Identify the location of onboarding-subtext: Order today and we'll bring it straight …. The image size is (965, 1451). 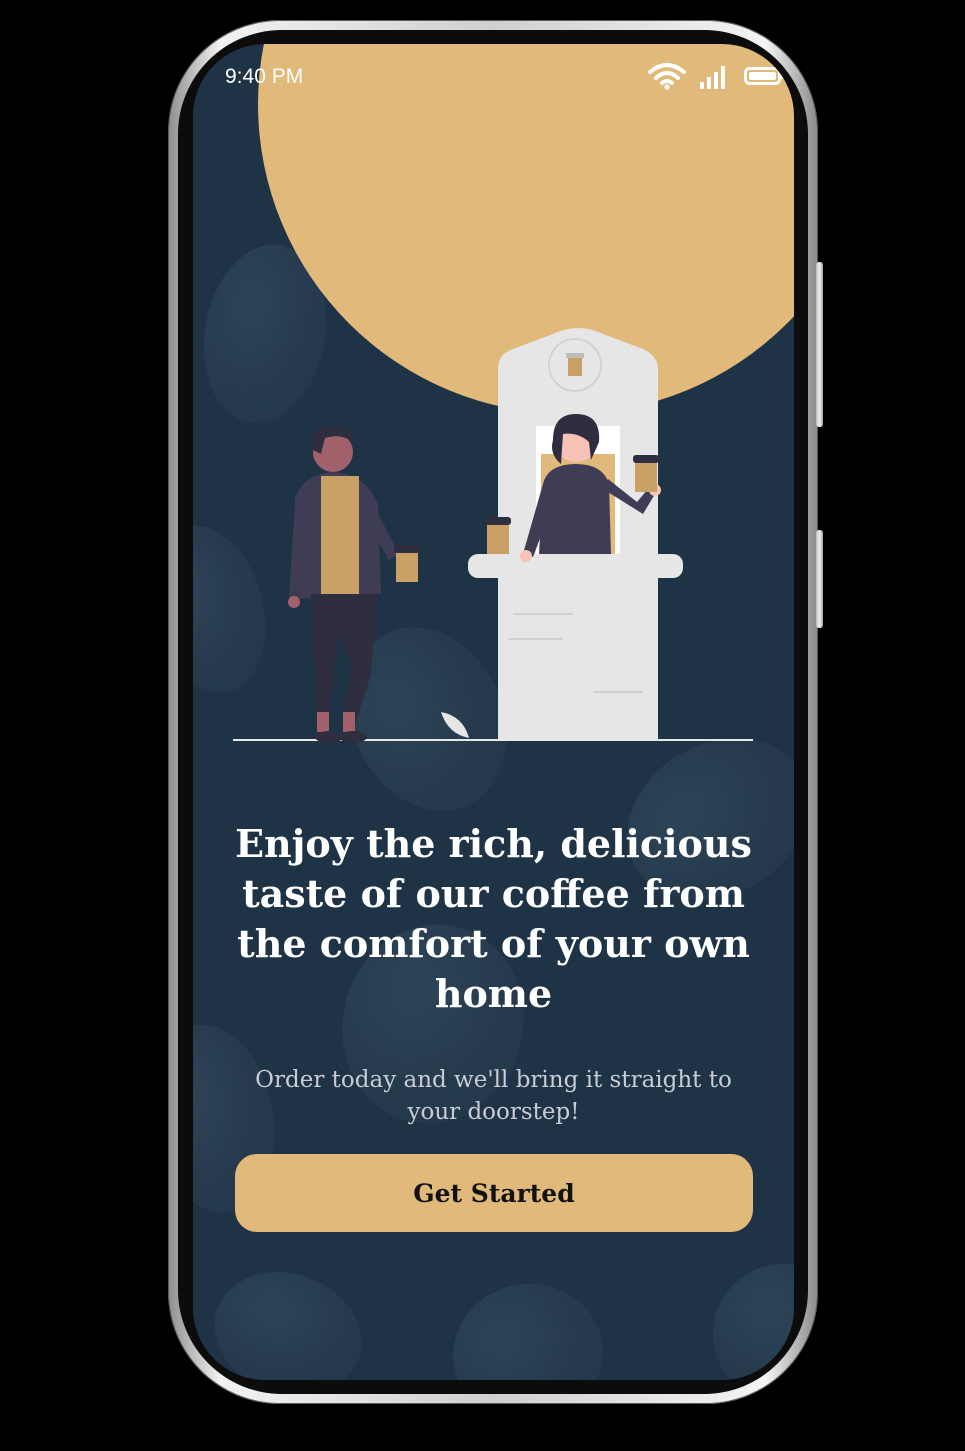
(493, 1096).